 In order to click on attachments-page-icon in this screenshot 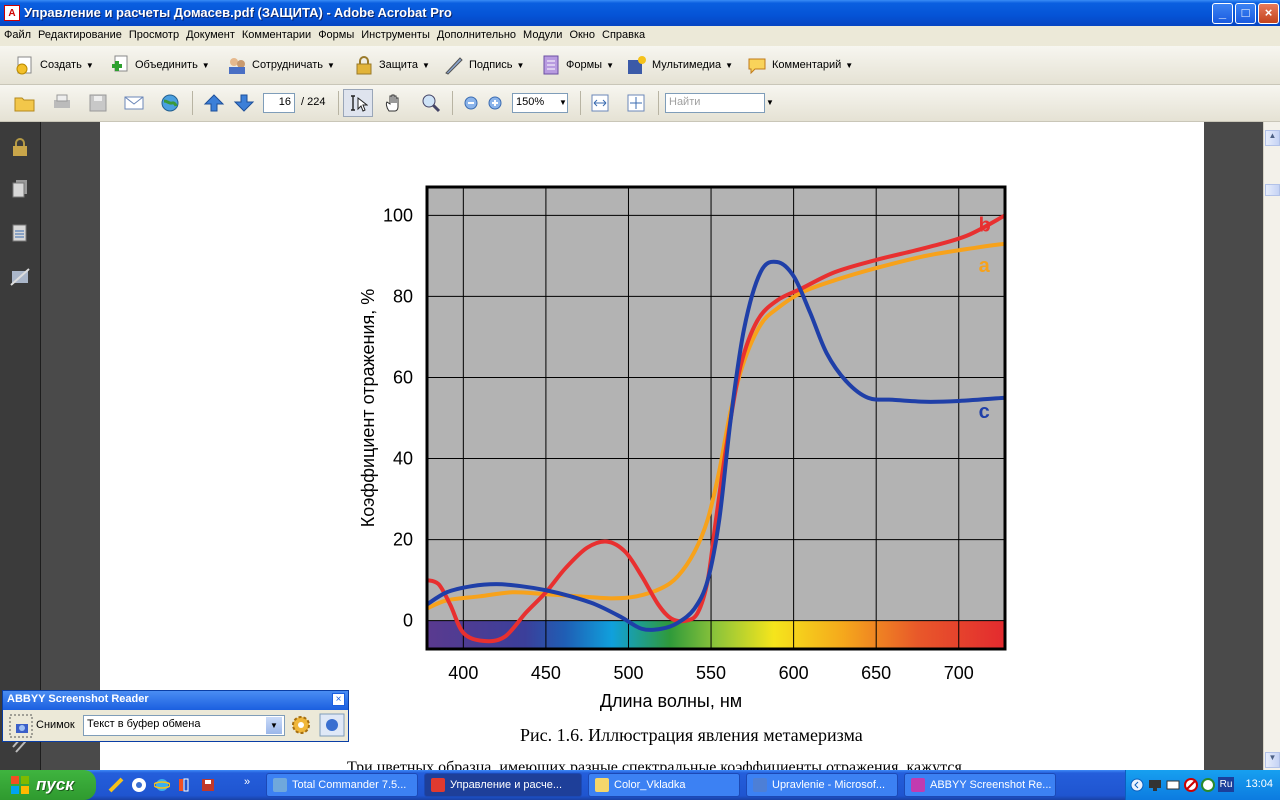, I will do `click(20, 233)`.